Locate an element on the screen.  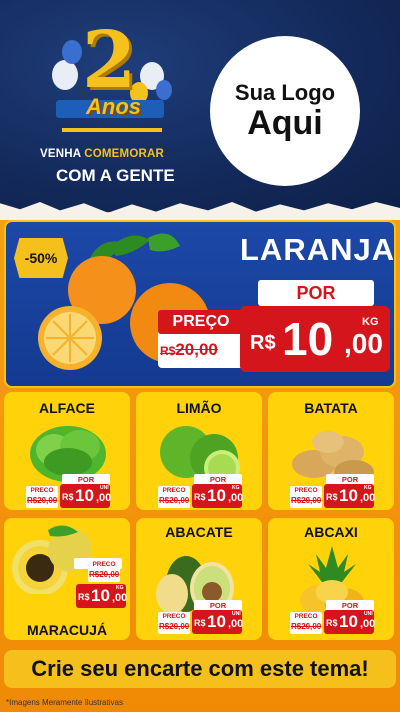
featured-price-dec: ,00 is located at coordinates (363, 343).